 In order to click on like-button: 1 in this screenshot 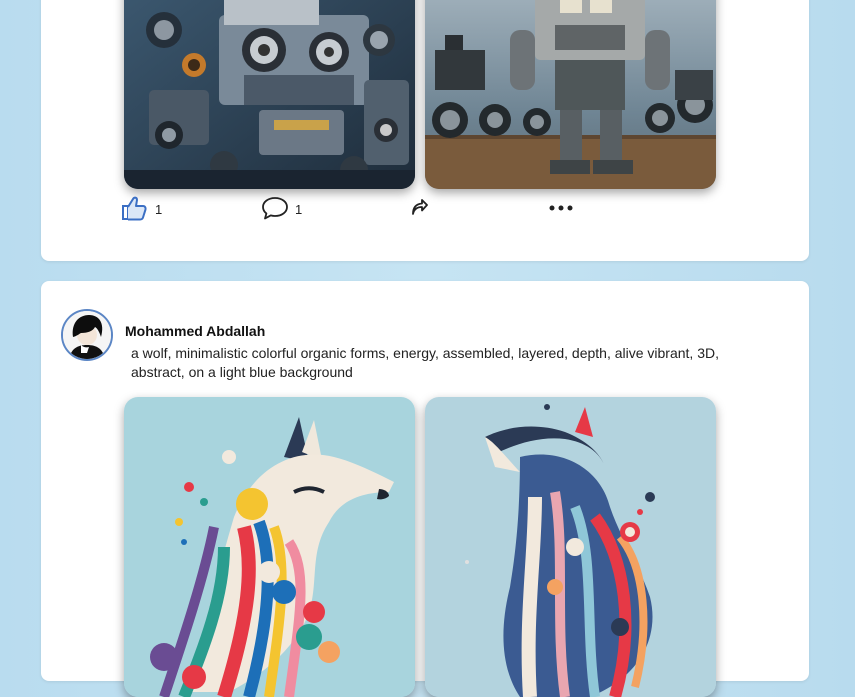, I will do `click(141, 209)`.